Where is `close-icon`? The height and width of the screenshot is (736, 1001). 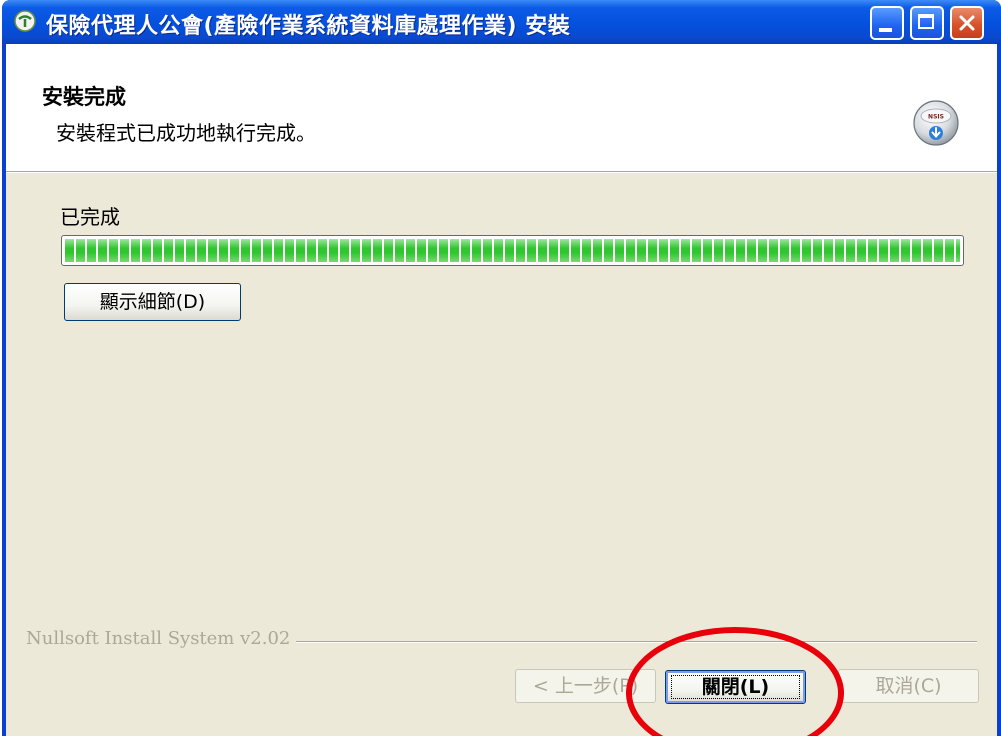 close-icon is located at coordinates (967, 23).